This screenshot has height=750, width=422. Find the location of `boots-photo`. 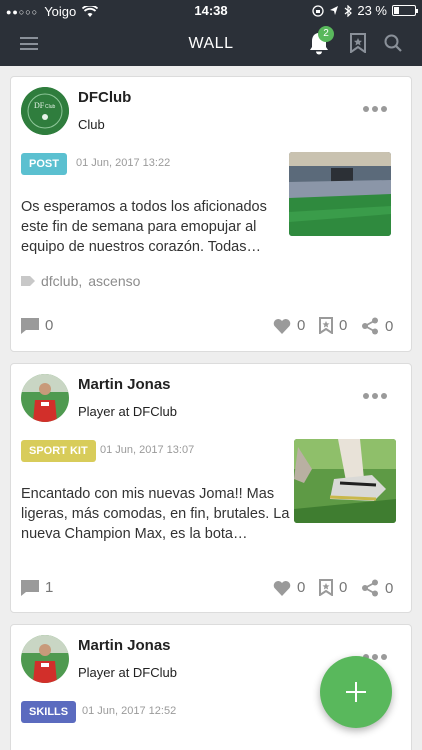

boots-photo is located at coordinates (345, 481).